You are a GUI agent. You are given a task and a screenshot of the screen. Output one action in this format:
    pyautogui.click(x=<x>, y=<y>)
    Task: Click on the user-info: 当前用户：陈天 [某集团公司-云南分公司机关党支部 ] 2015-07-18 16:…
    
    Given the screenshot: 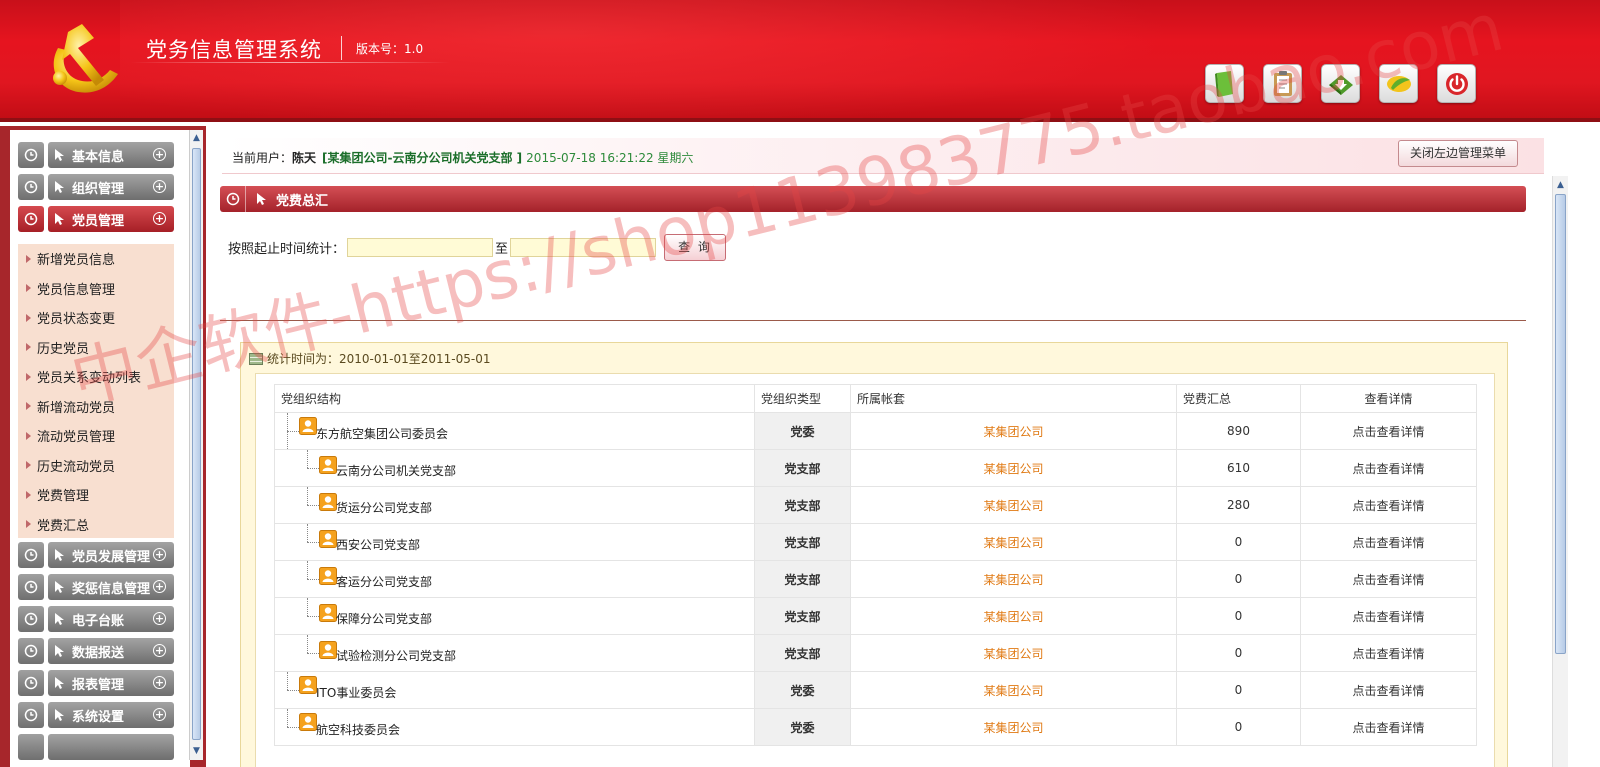 What is the action you would take?
    pyautogui.click(x=462, y=157)
    